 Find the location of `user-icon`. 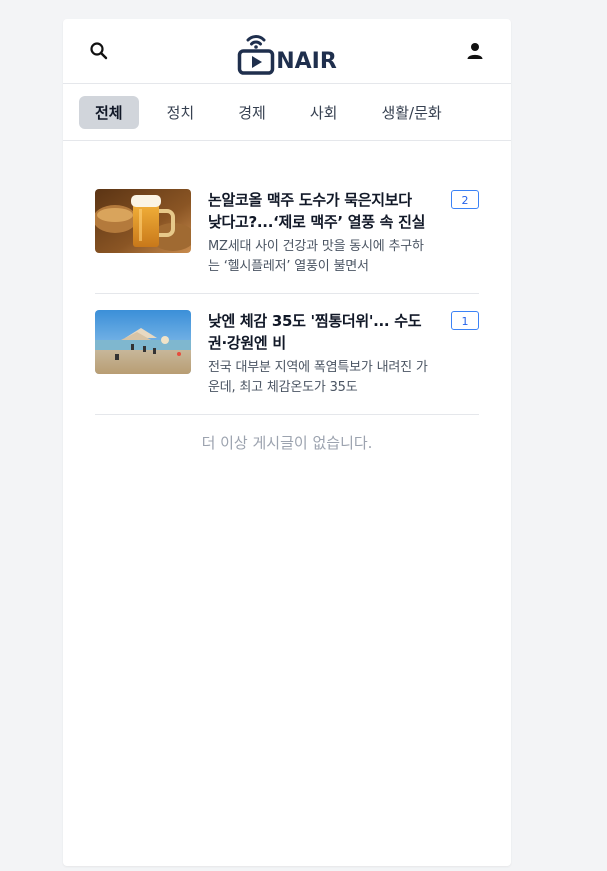

user-icon is located at coordinates (475, 51).